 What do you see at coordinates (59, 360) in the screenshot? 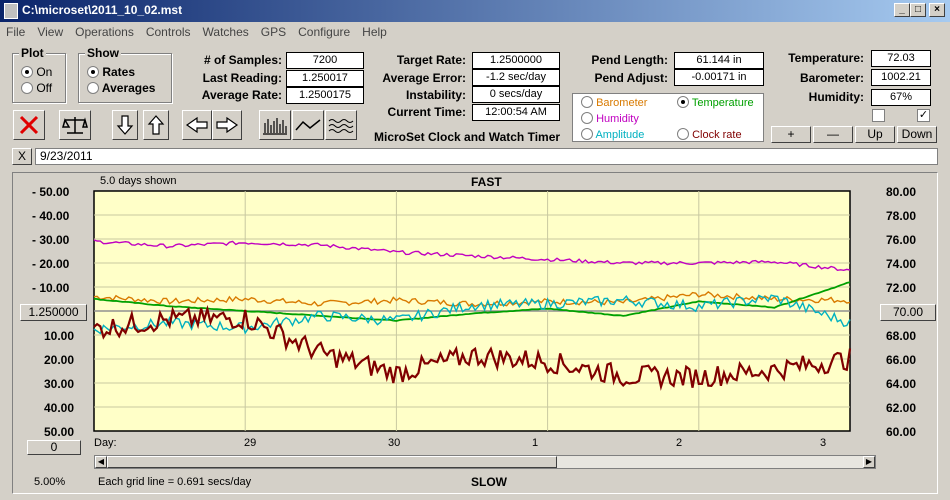
I see `left-tick-label: 20.00` at bounding box center [59, 360].